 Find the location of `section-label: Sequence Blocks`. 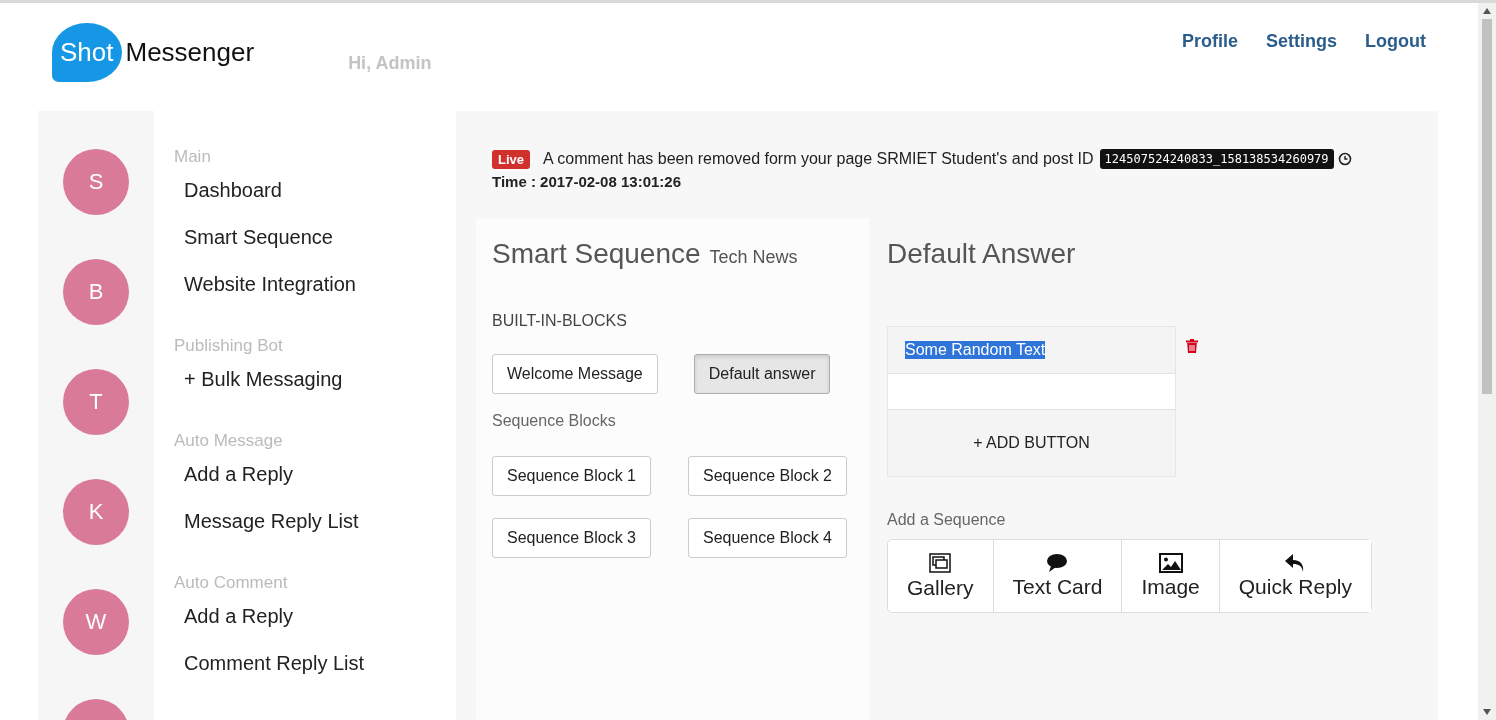

section-label: Sequence Blocks is located at coordinates (554, 421).